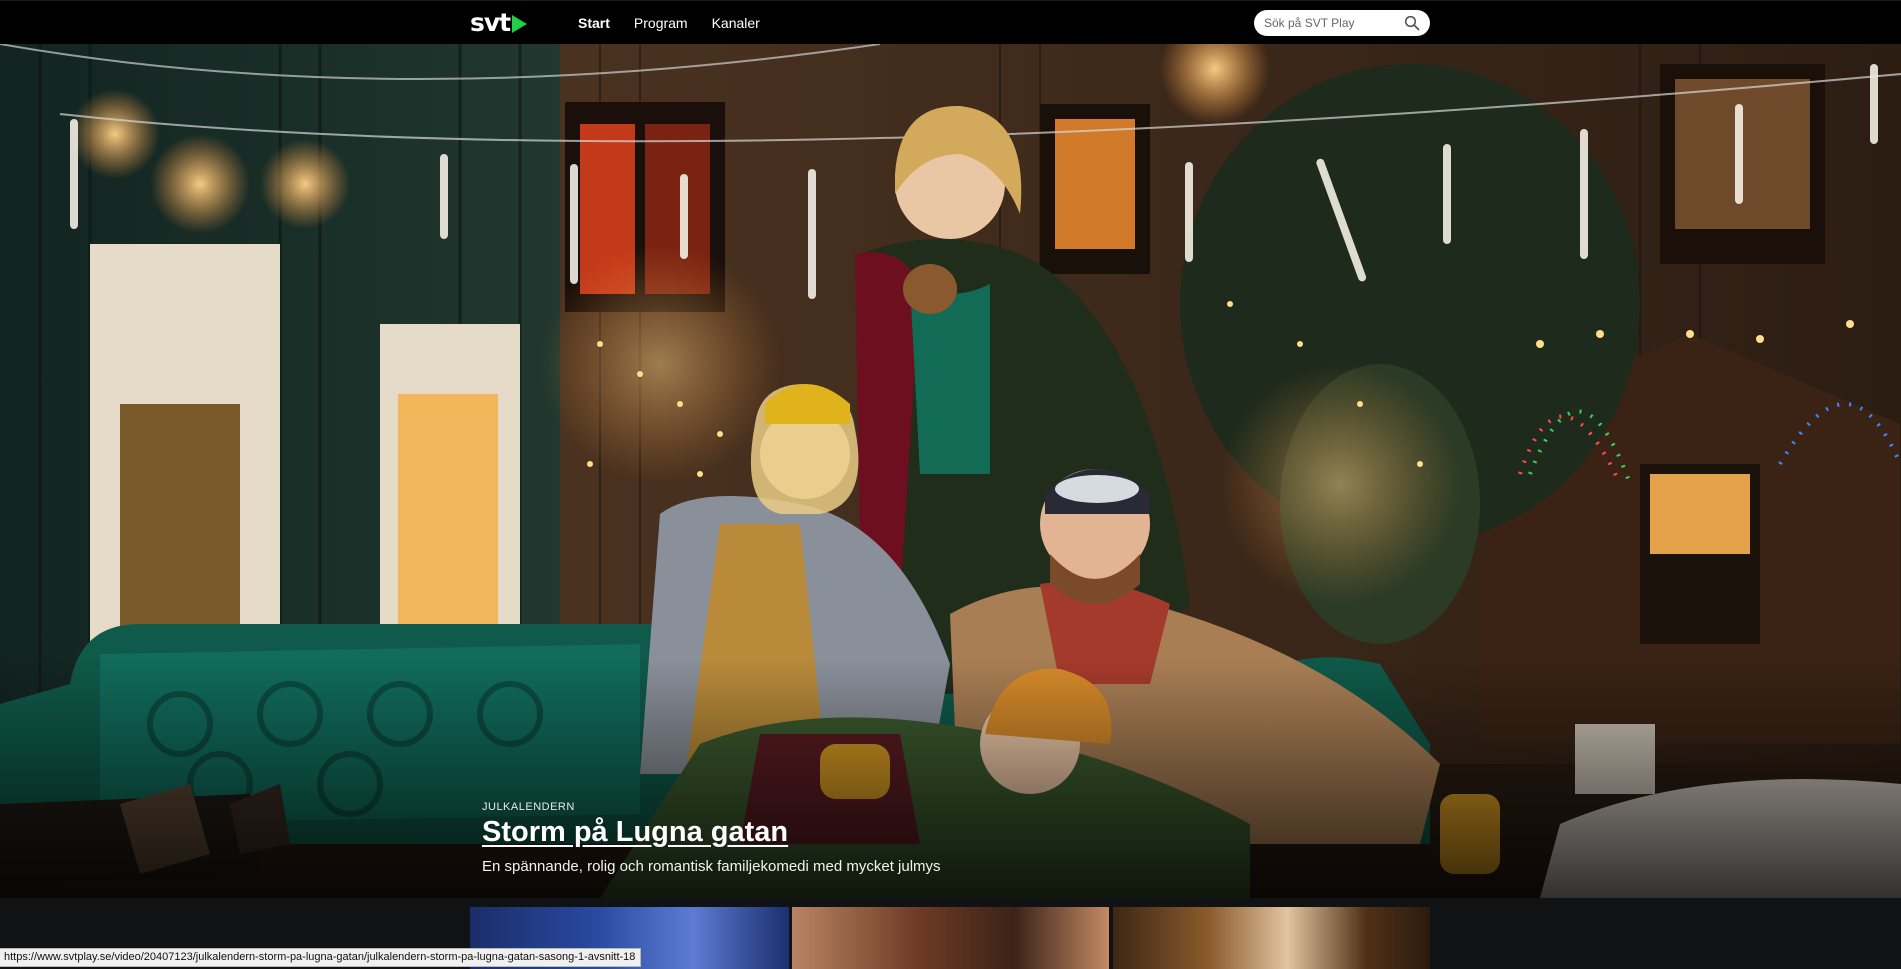 The width and height of the screenshot is (1901, 969). What do you see at coordinates (490, 22) in the screenshot?
I see `logo-text: svt` at bounding box center [490, 22].